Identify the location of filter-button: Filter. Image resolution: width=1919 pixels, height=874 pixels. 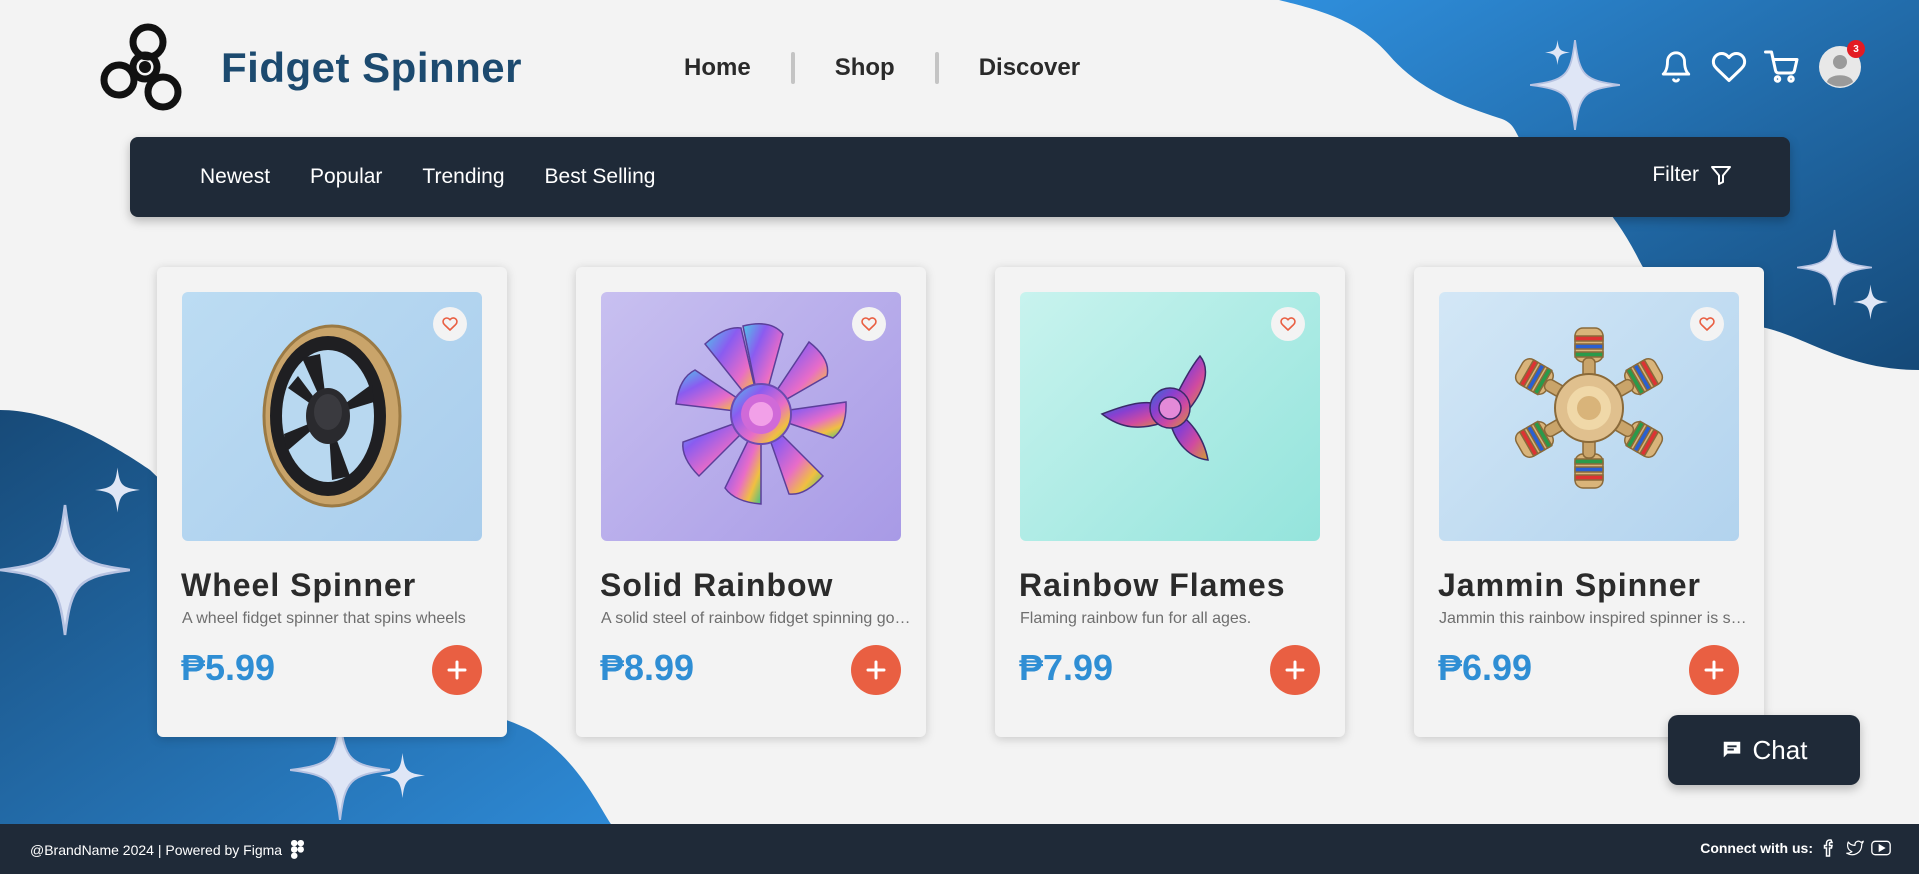
(1692, 175).